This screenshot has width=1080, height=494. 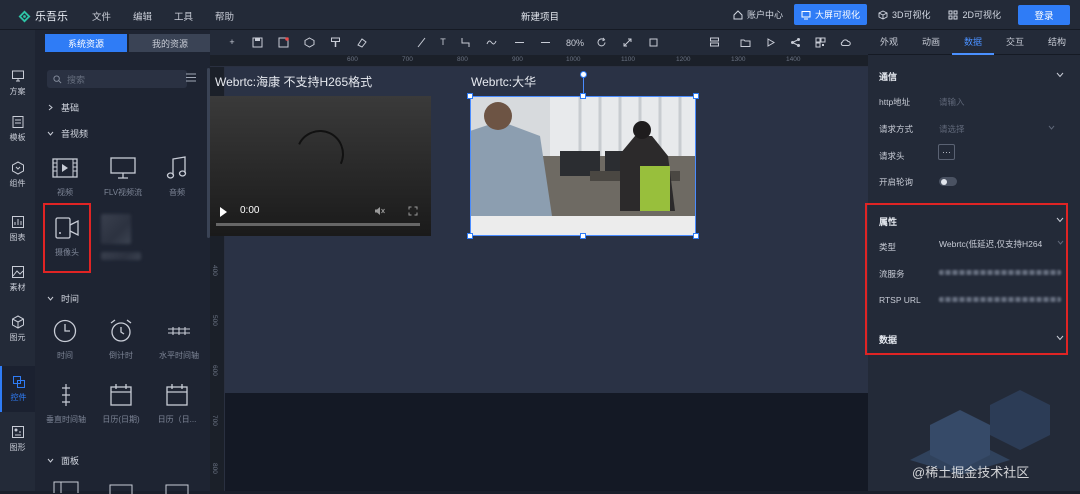 I want to click on rail-item-template: 模板, so click(x=17, y=129).